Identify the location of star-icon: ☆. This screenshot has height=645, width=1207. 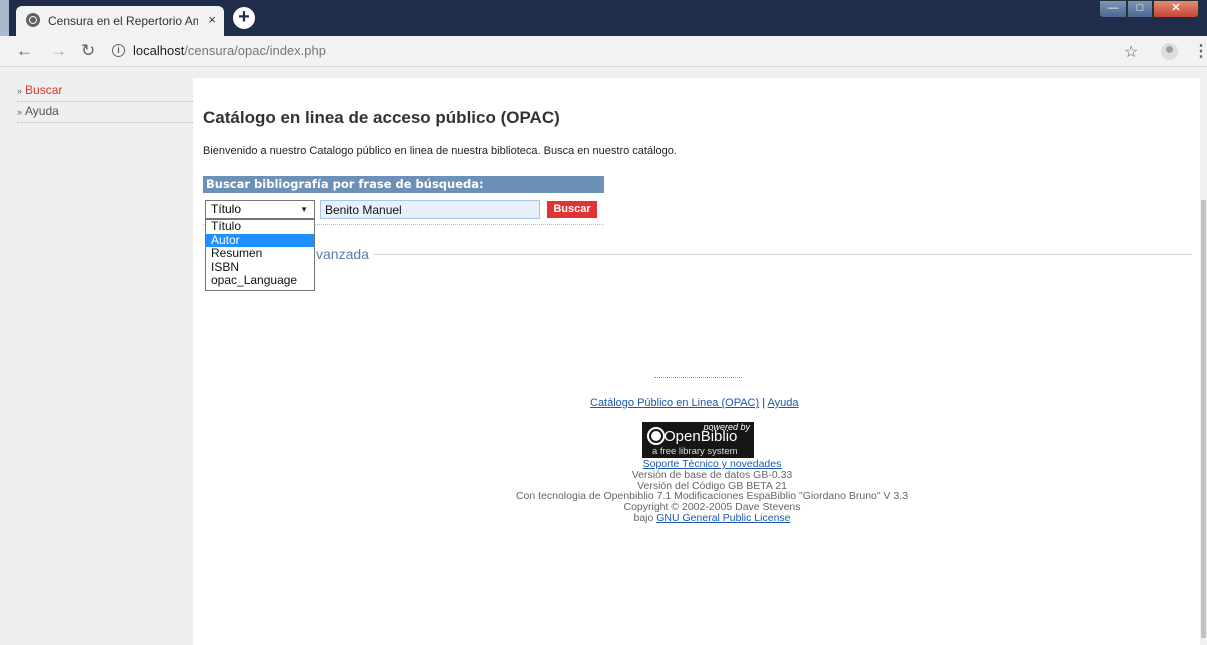
(1131, 52).